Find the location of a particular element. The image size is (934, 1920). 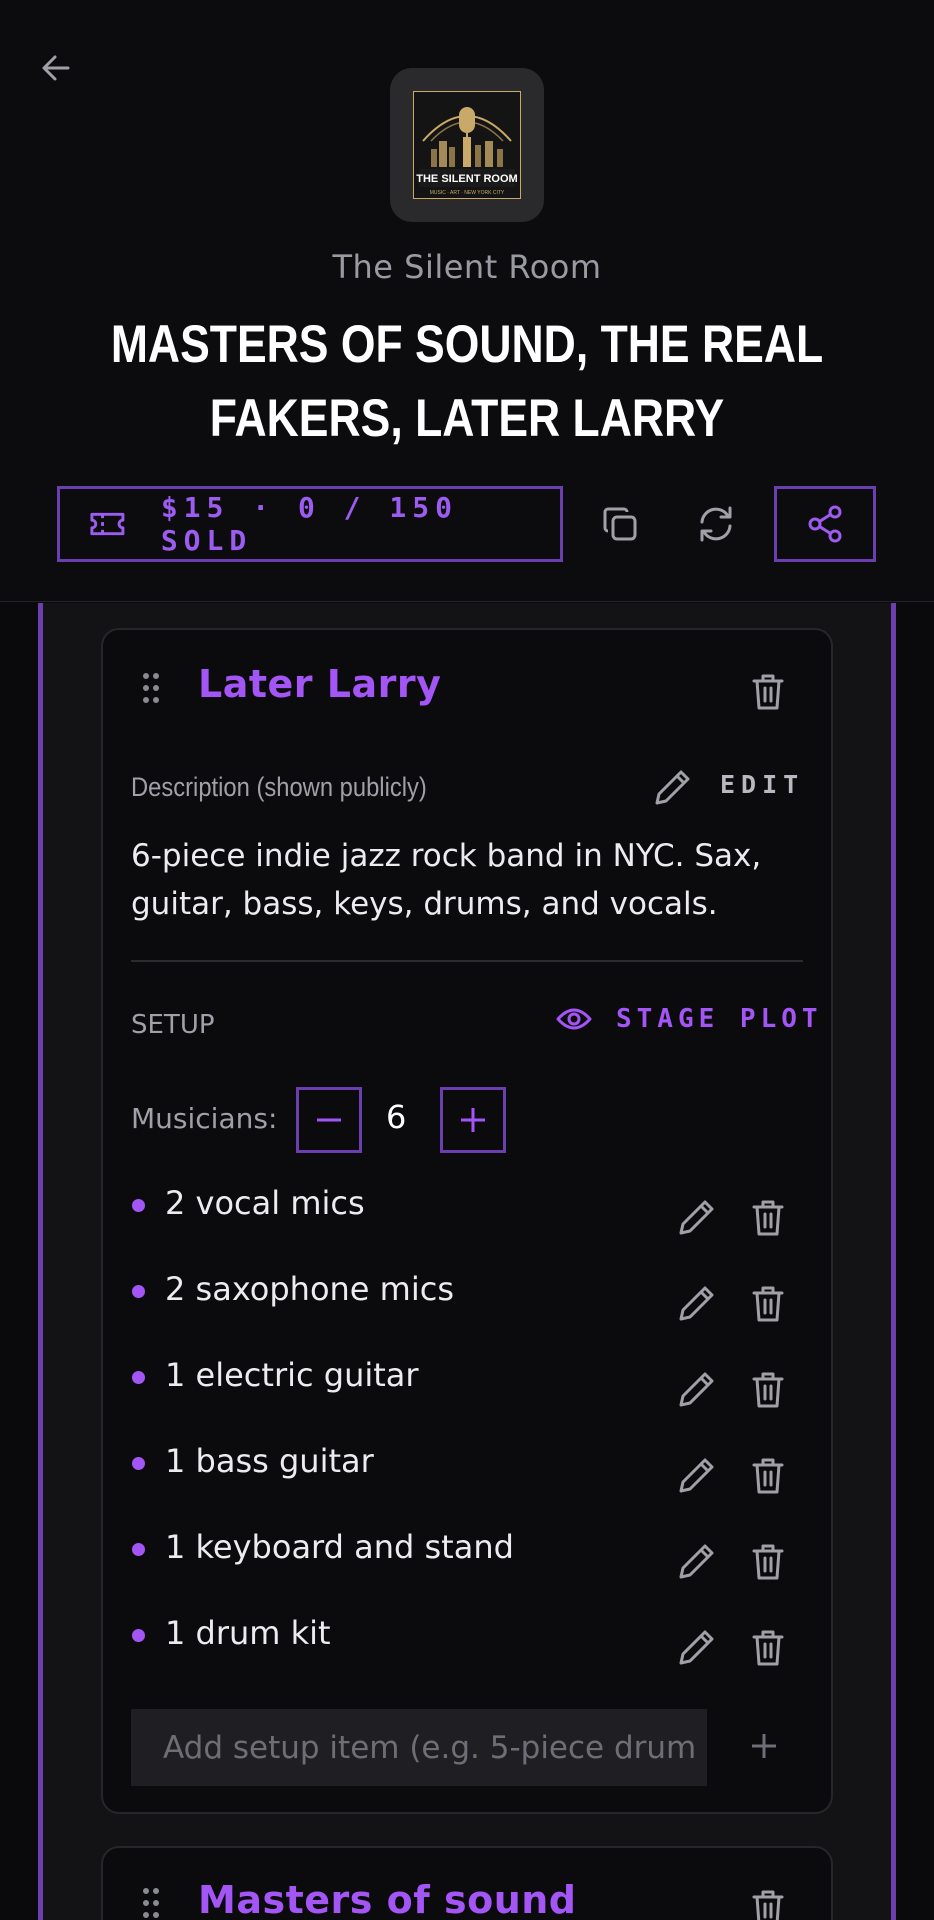

add-setup-item-button is located at coordinates (764, 1746).